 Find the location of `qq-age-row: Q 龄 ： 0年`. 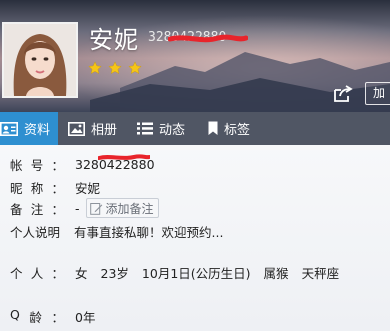

qq-age-row: Q 龄 ： 0年 is located at coordinates (52, 316).